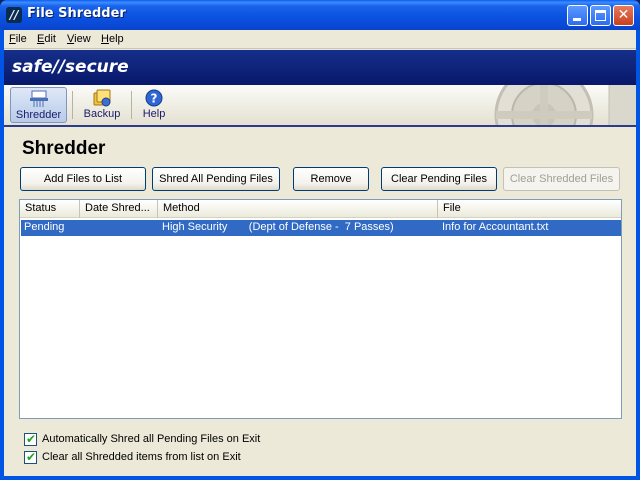  I want to click on help-icon: ?, so click(154, 98).